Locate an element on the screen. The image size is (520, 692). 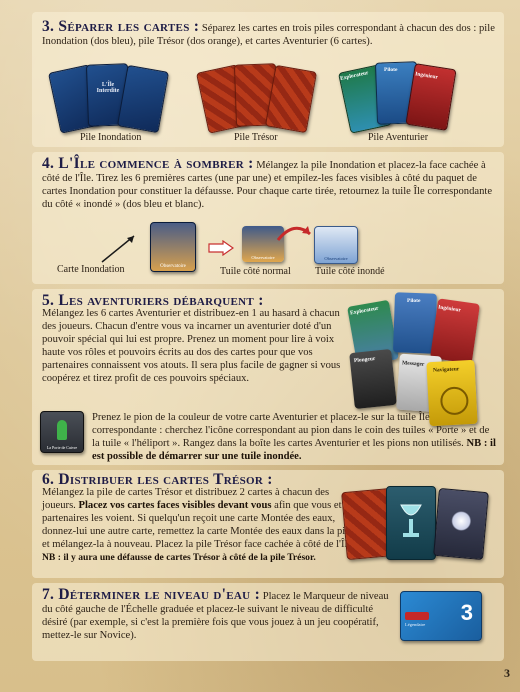
treasure-card-chalice is located at coordinates (411, 523).